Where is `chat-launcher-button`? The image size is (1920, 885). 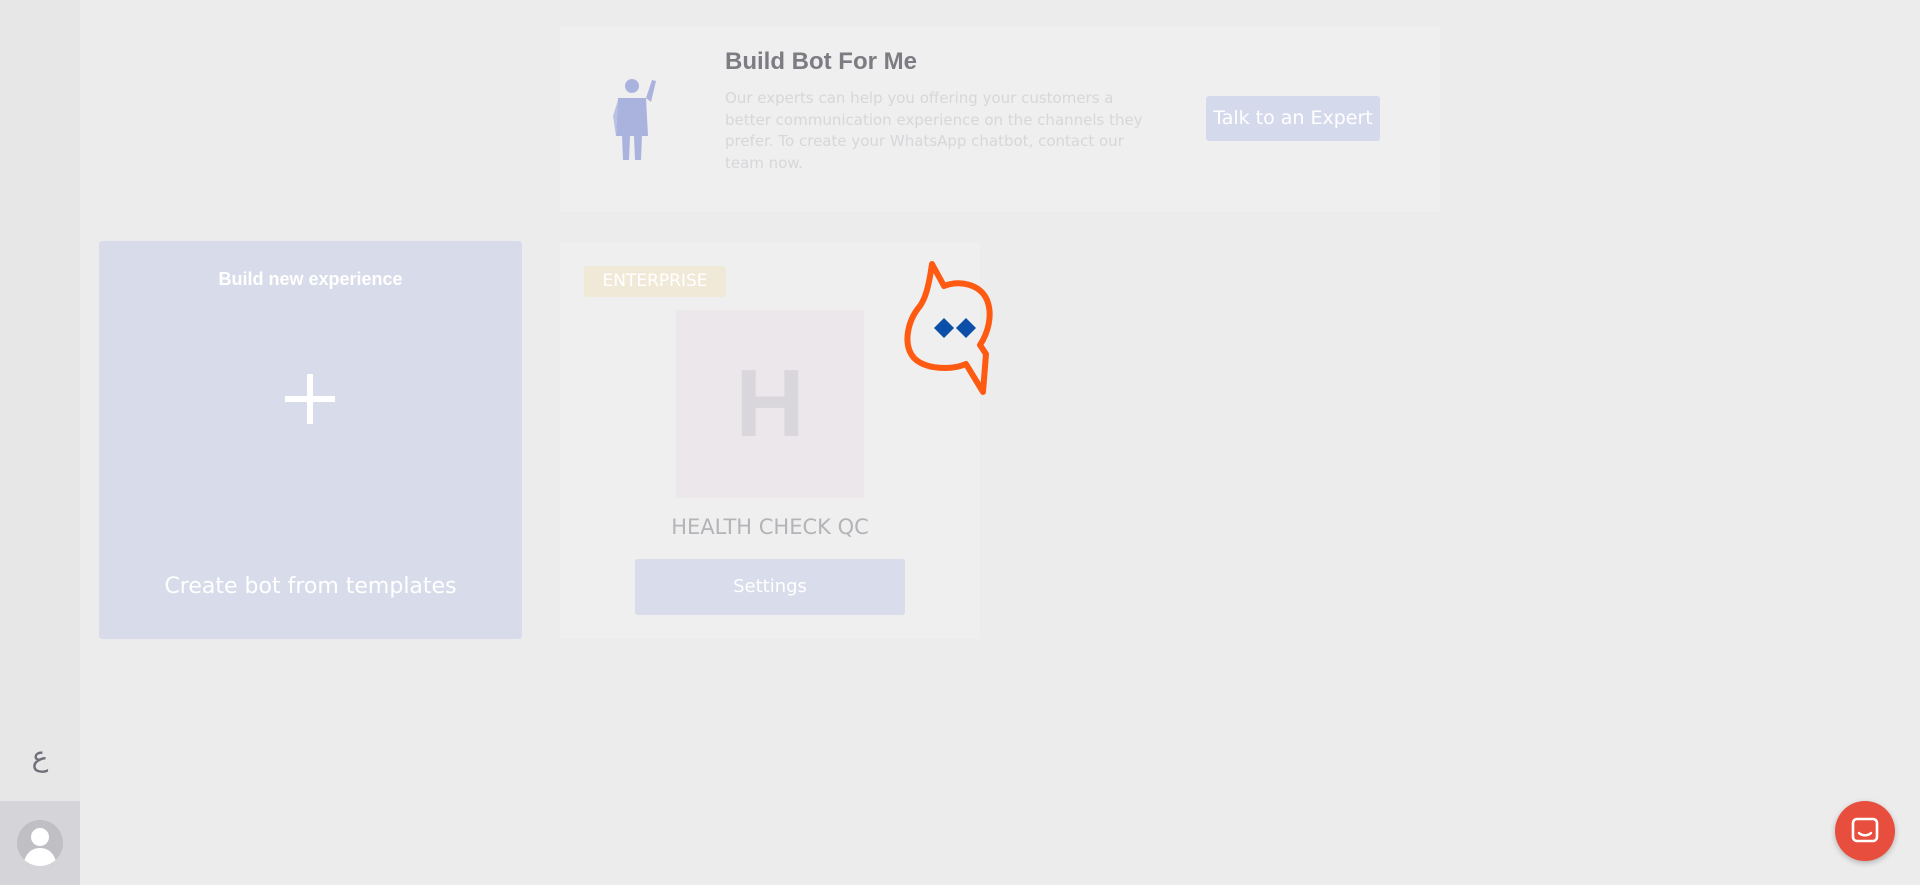 chat-launcher-button is located at coordinates (1865, 831).